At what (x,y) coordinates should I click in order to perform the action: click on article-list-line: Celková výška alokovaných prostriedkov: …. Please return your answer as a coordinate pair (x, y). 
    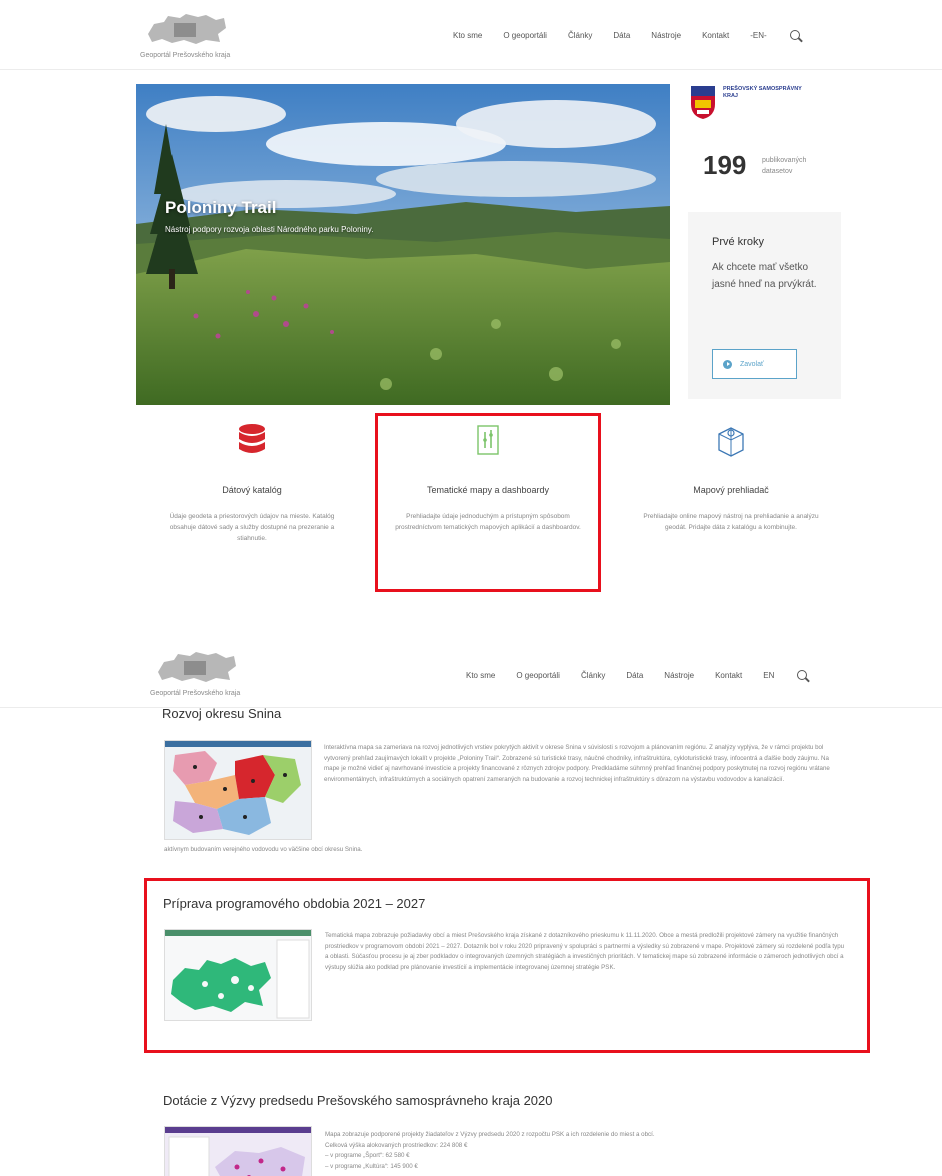
    Looking at the image, I should click on (396, 1145).